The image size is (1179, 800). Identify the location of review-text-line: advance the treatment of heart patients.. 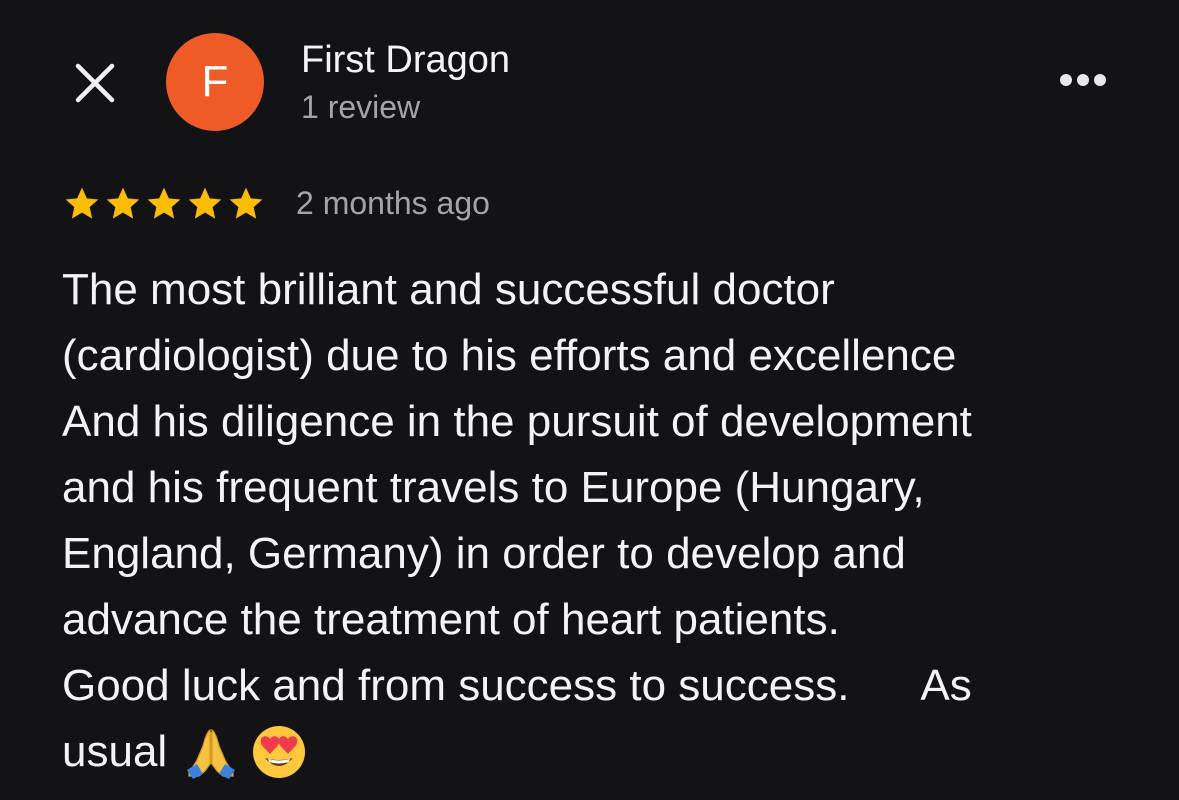
(451, 619).